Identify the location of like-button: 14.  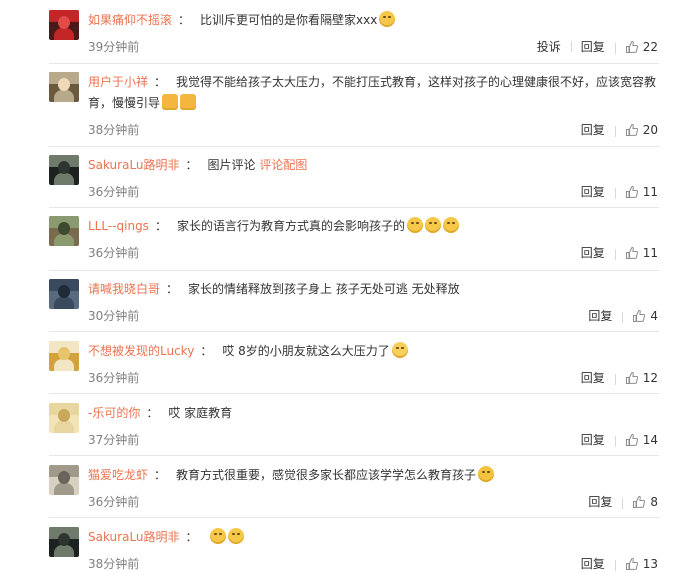
(636, 440).